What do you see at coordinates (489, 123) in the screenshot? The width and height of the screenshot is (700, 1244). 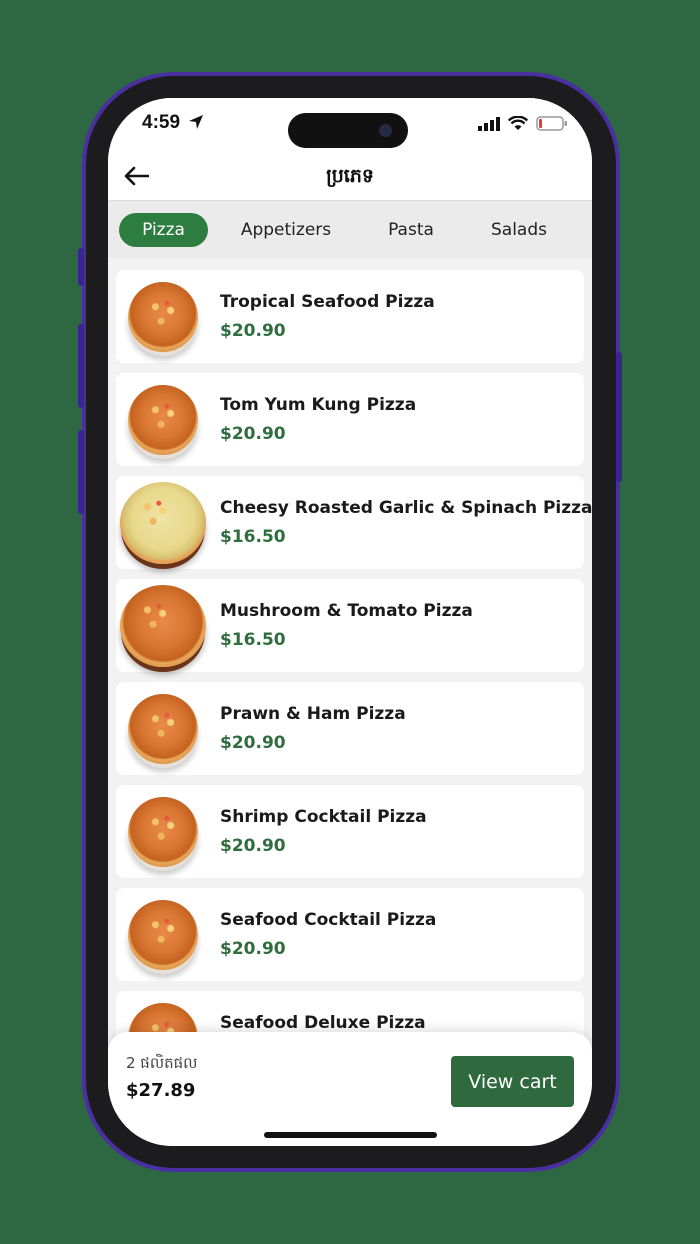 I see `signal-icon` at bounding box center [489, 123].